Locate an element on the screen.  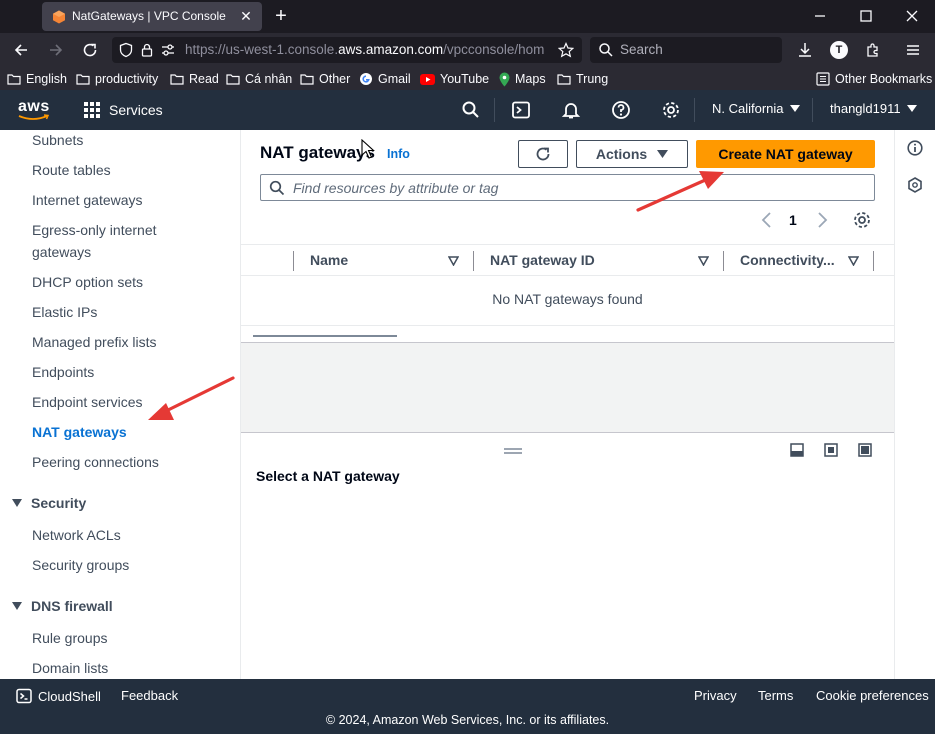
cloudshell-icon is located at coordinates (521, 110).